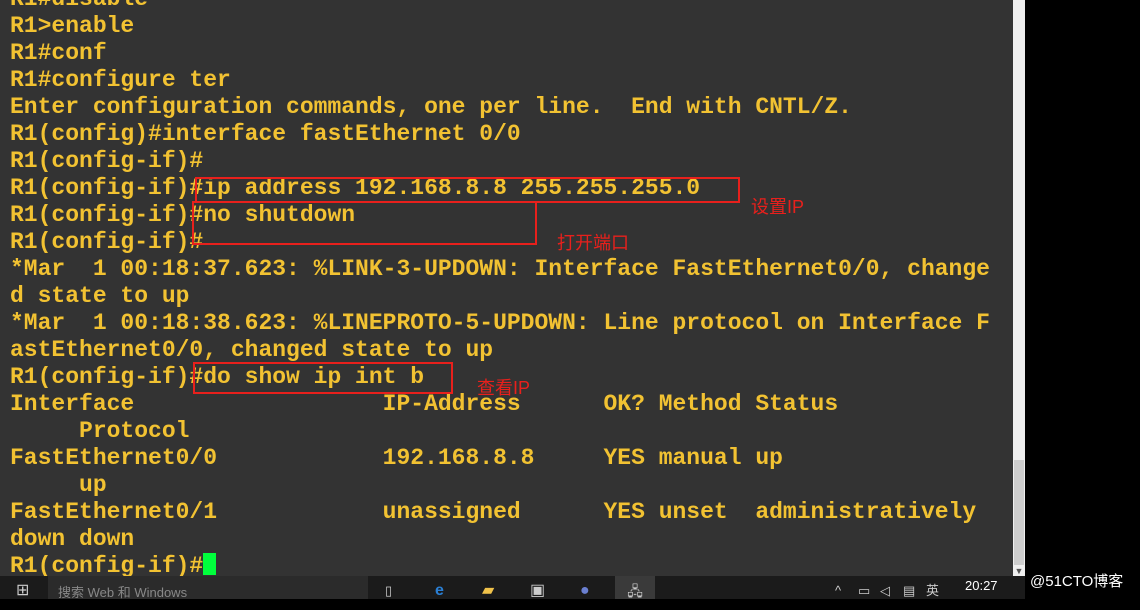 This screenshot has width=1140, height=610. Describe the element at coordinates (585, 587) in the screenshot. I see `app-icon: ●` at that location.